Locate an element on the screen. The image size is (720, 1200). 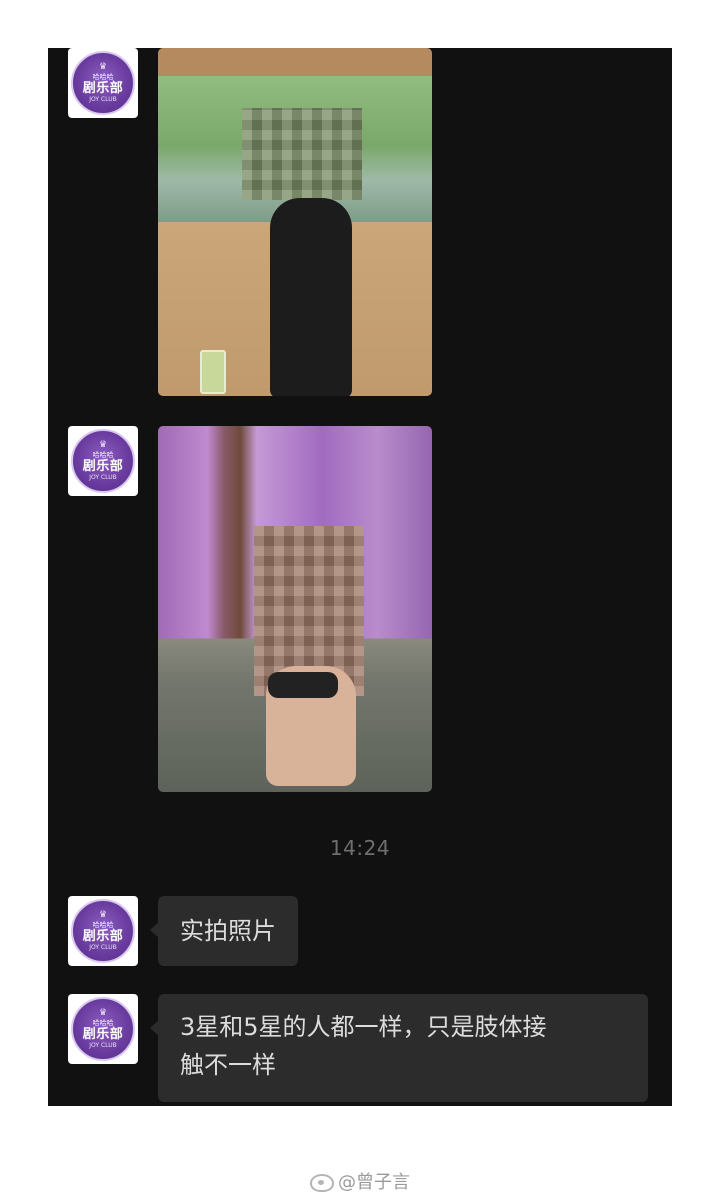
weibo-icon is located at coordinates (322, 1183).